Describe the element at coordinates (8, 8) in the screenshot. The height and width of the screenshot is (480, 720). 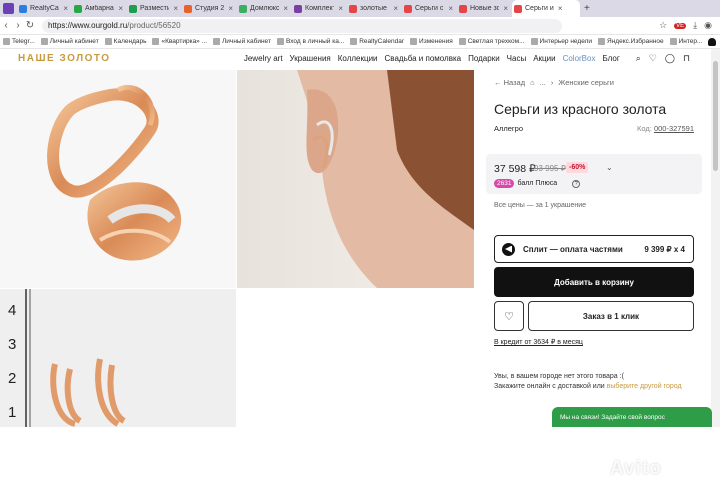
I see `browser-menu-icon` at that location.